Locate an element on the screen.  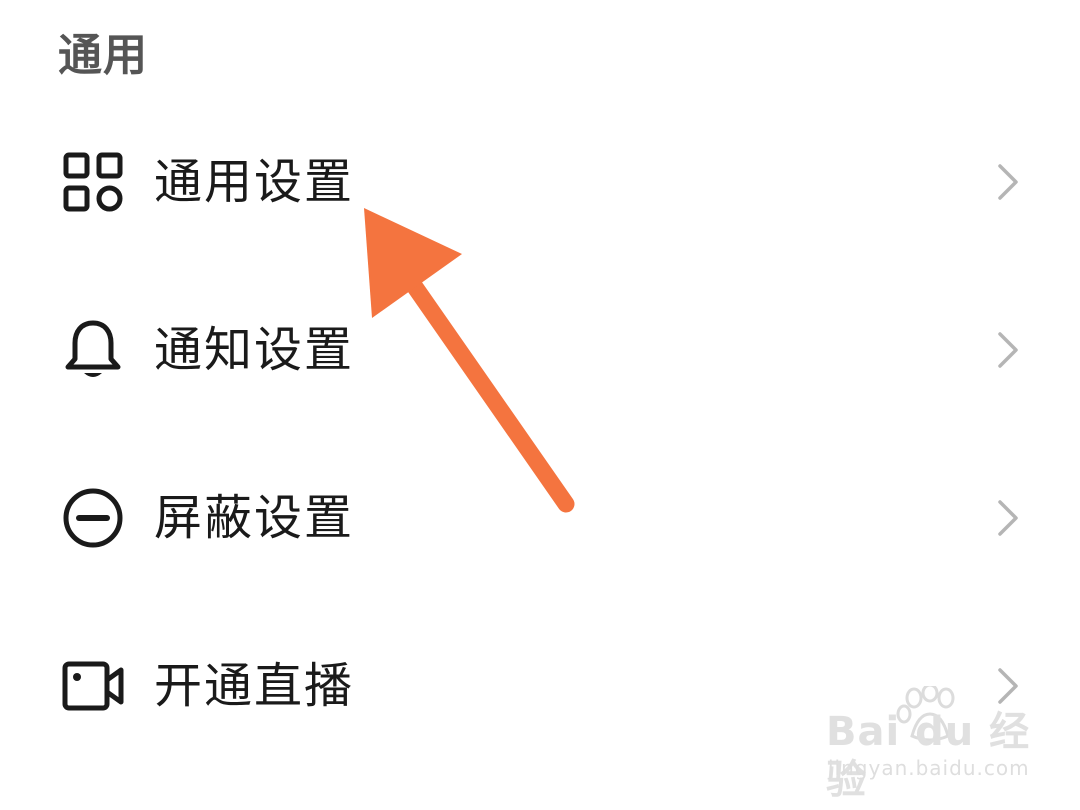
settings-item-label: 开通直播 is located at coordinates (254, 686).